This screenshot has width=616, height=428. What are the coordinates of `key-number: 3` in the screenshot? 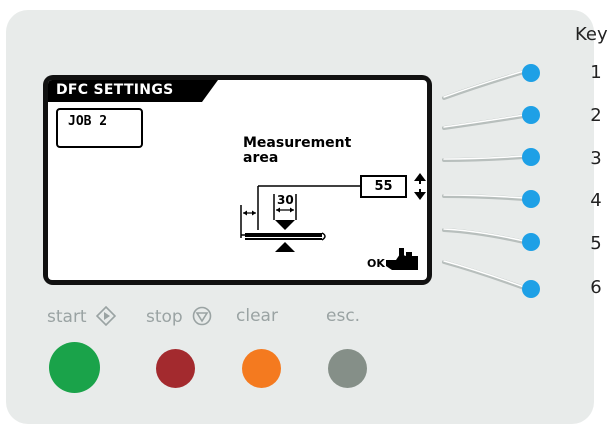 It's located at (596, 158).